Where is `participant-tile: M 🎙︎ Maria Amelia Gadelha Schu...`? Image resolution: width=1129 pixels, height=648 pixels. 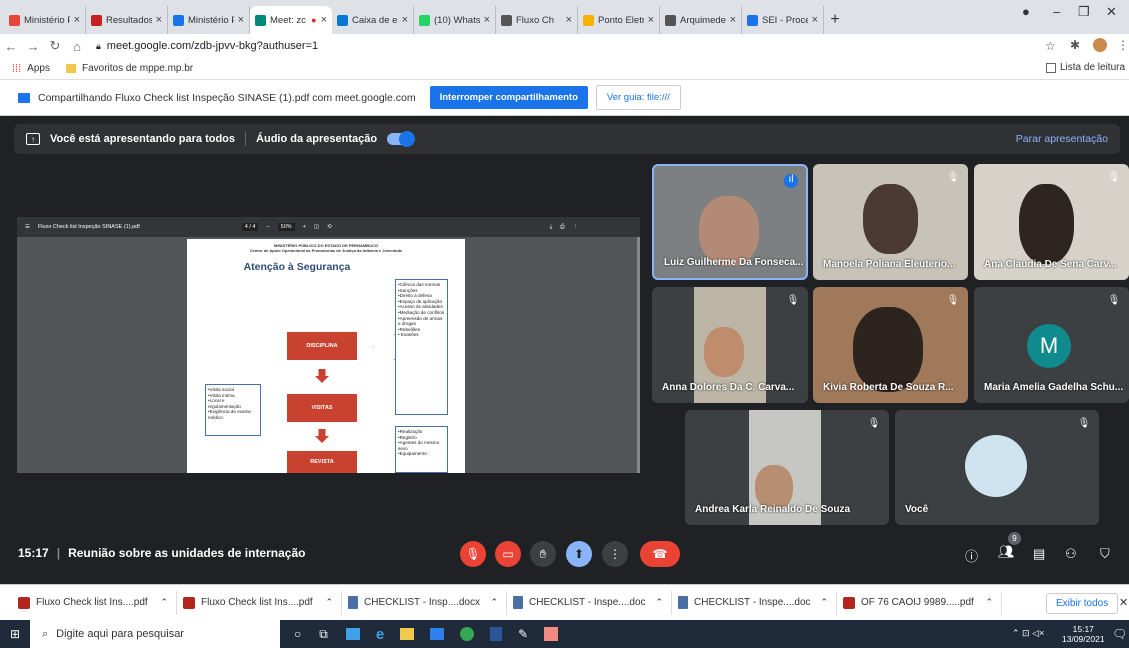 participant-tile: M 🎙︎ Maria Amelia Gadelha Schu... is located at coordinates (1051, 345).